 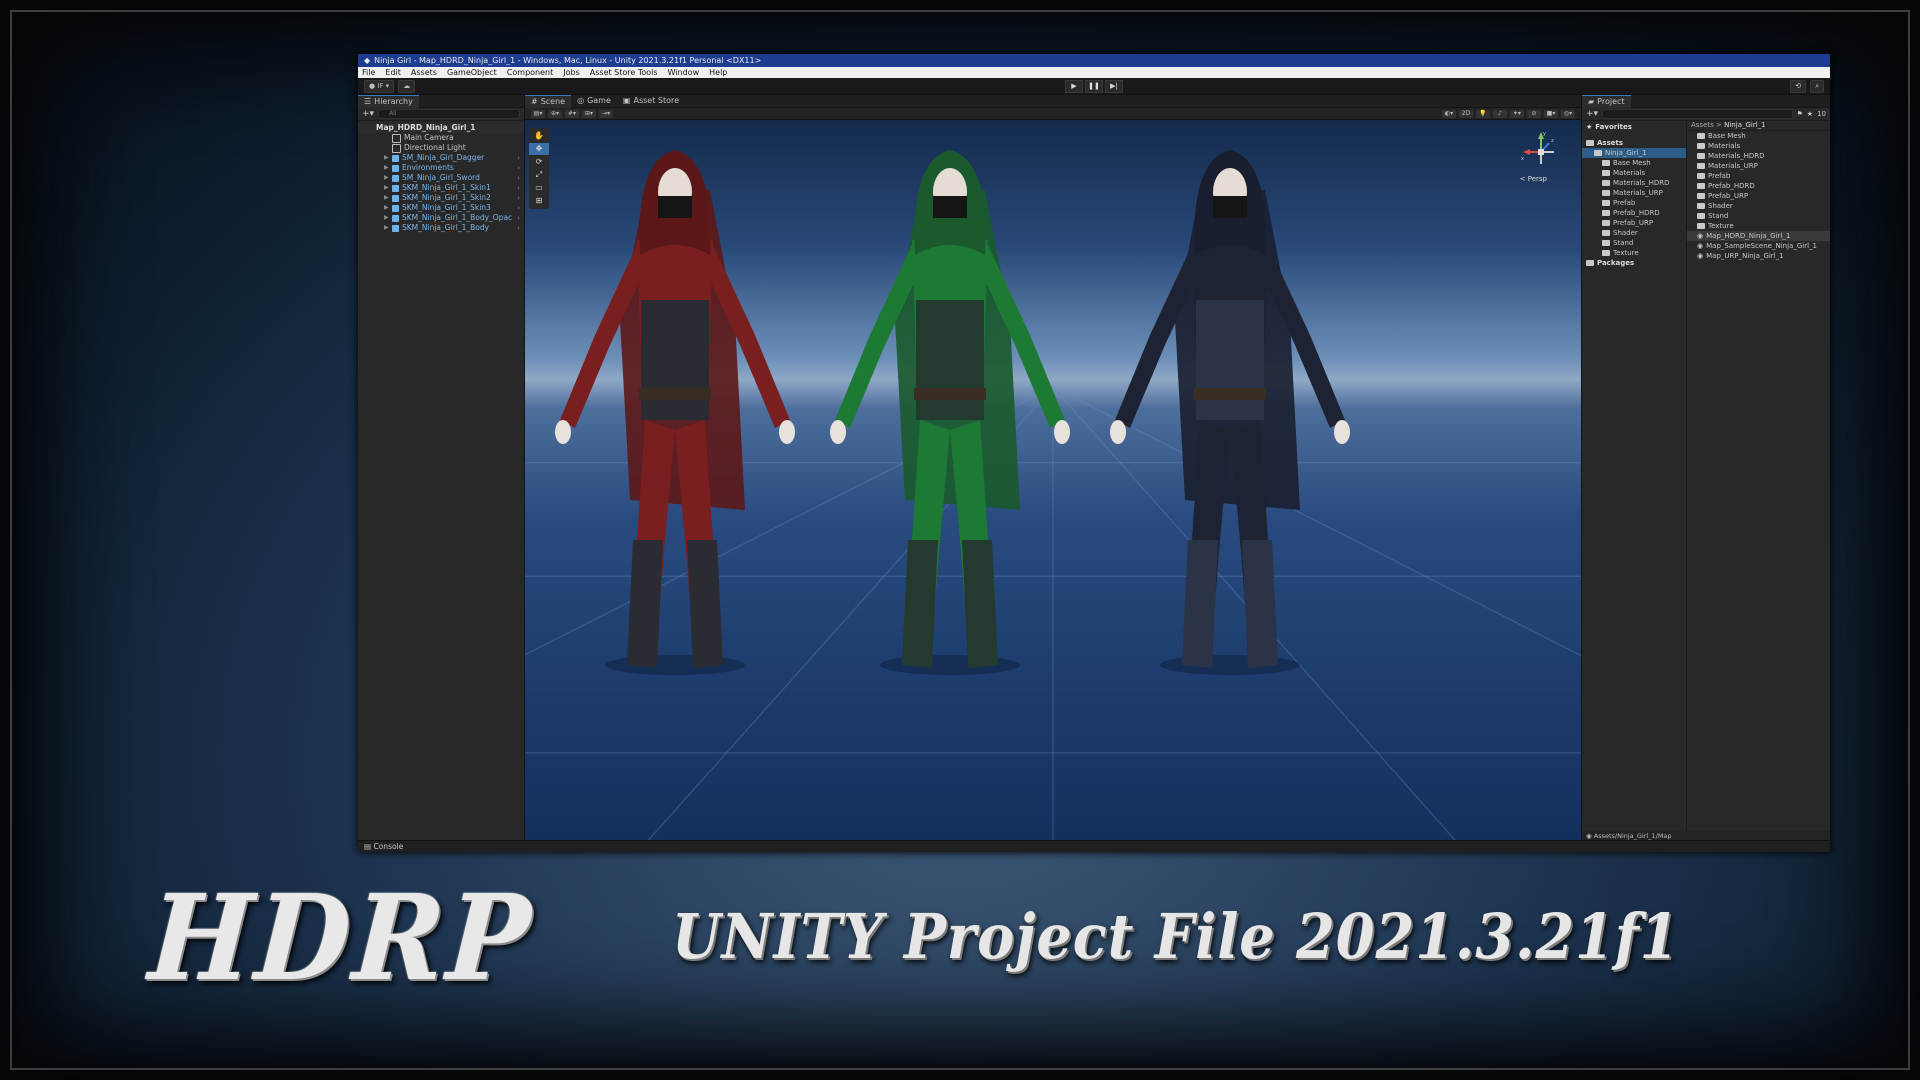 I want to click on breadcrumb-root: Assets, so click(x=1702, y=125).